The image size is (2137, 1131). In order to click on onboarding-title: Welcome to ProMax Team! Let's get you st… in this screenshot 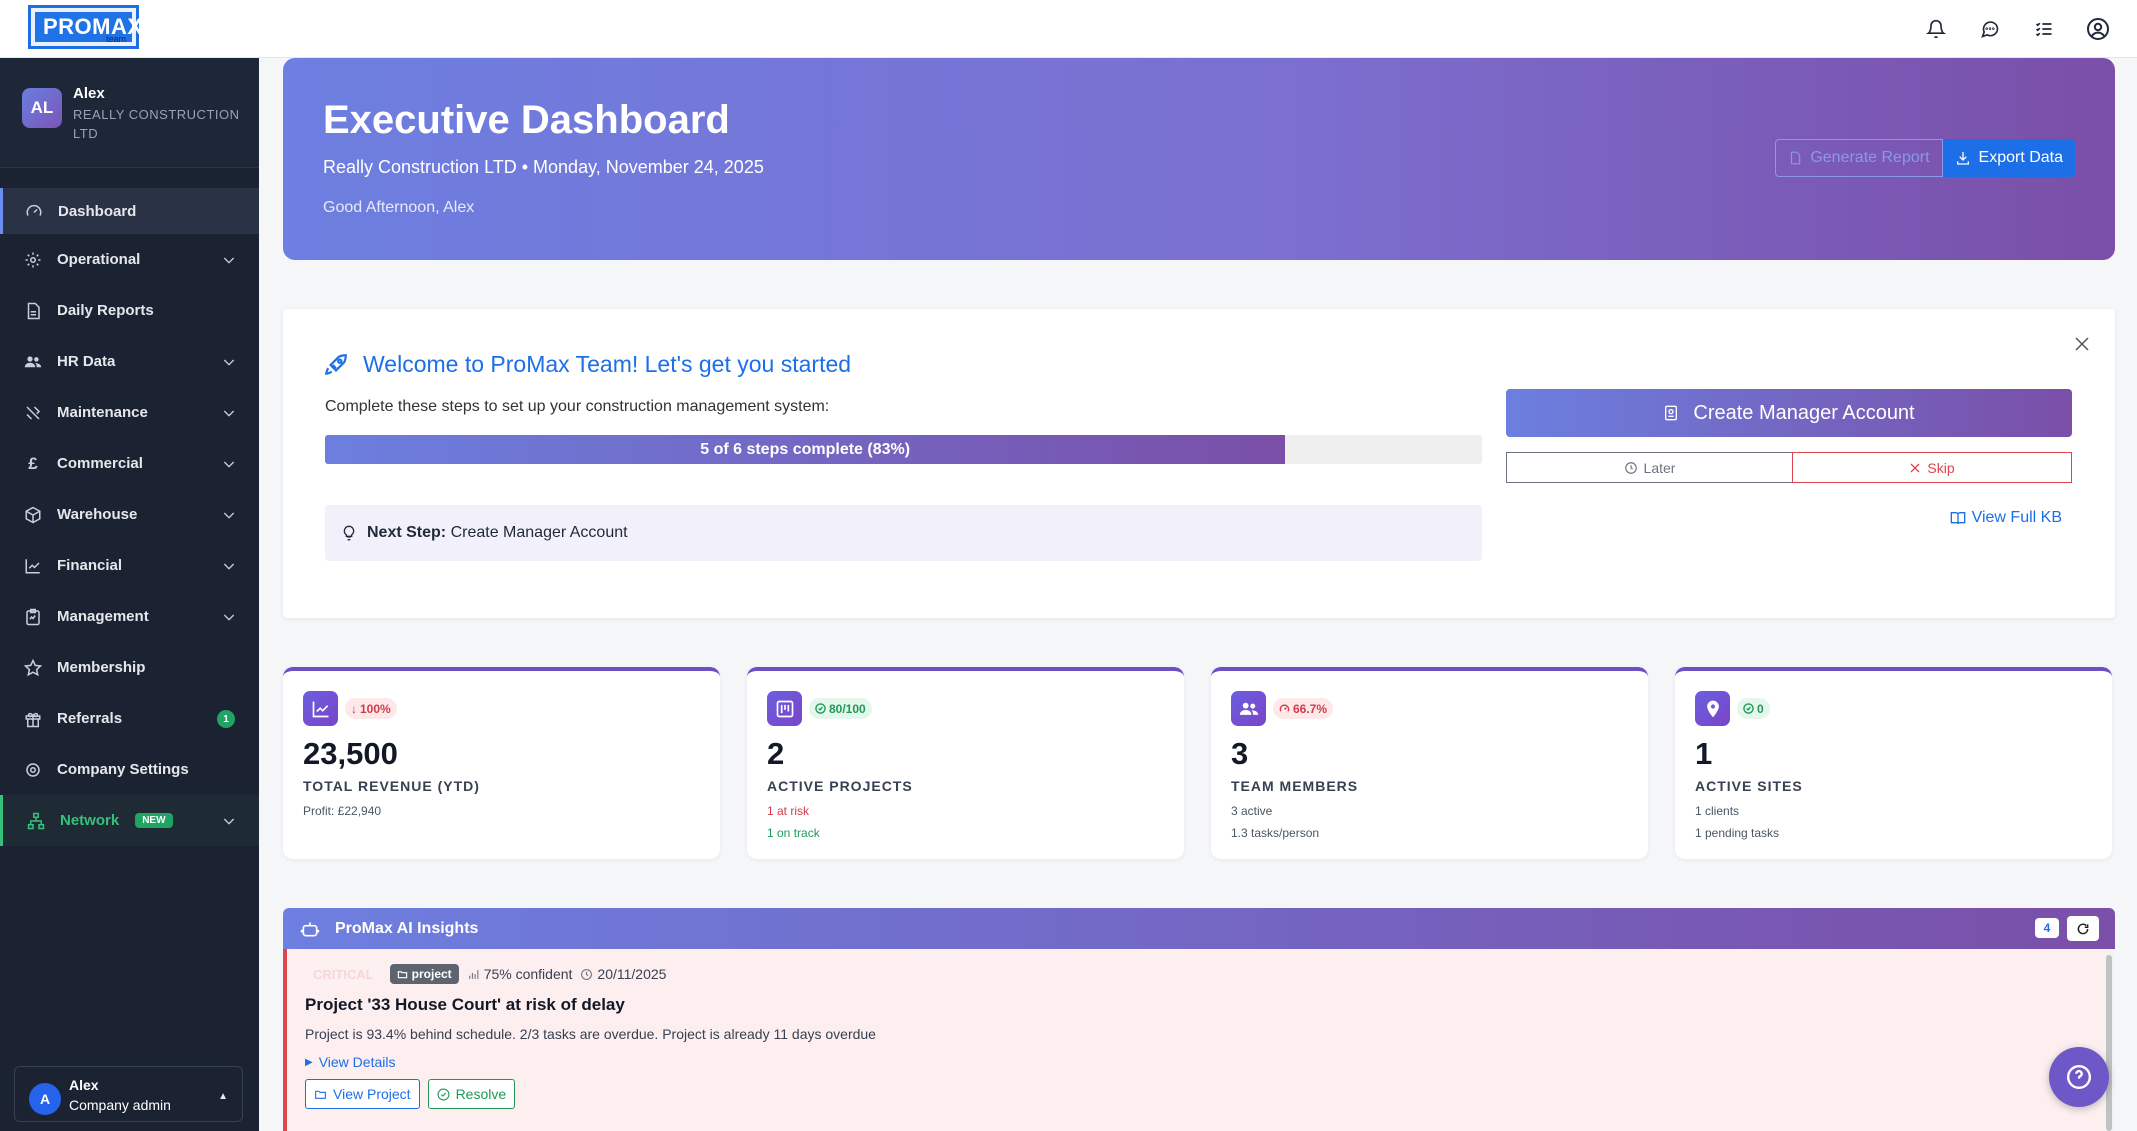, I will do `click(587, 364)`.